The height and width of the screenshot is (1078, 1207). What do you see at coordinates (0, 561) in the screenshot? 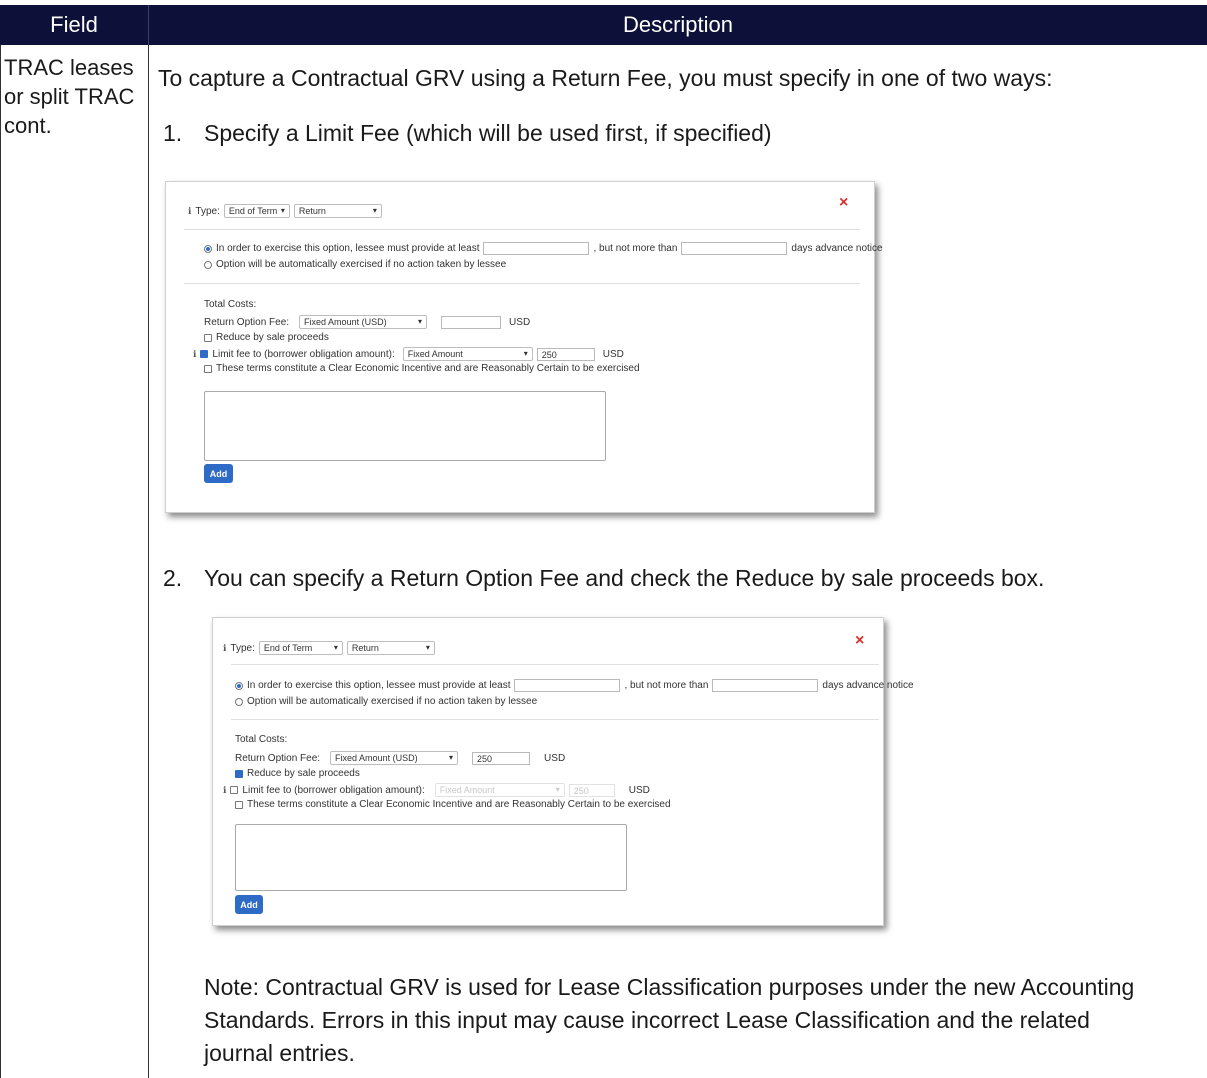
I see `table-left-border` at bounding box center [0, 561].